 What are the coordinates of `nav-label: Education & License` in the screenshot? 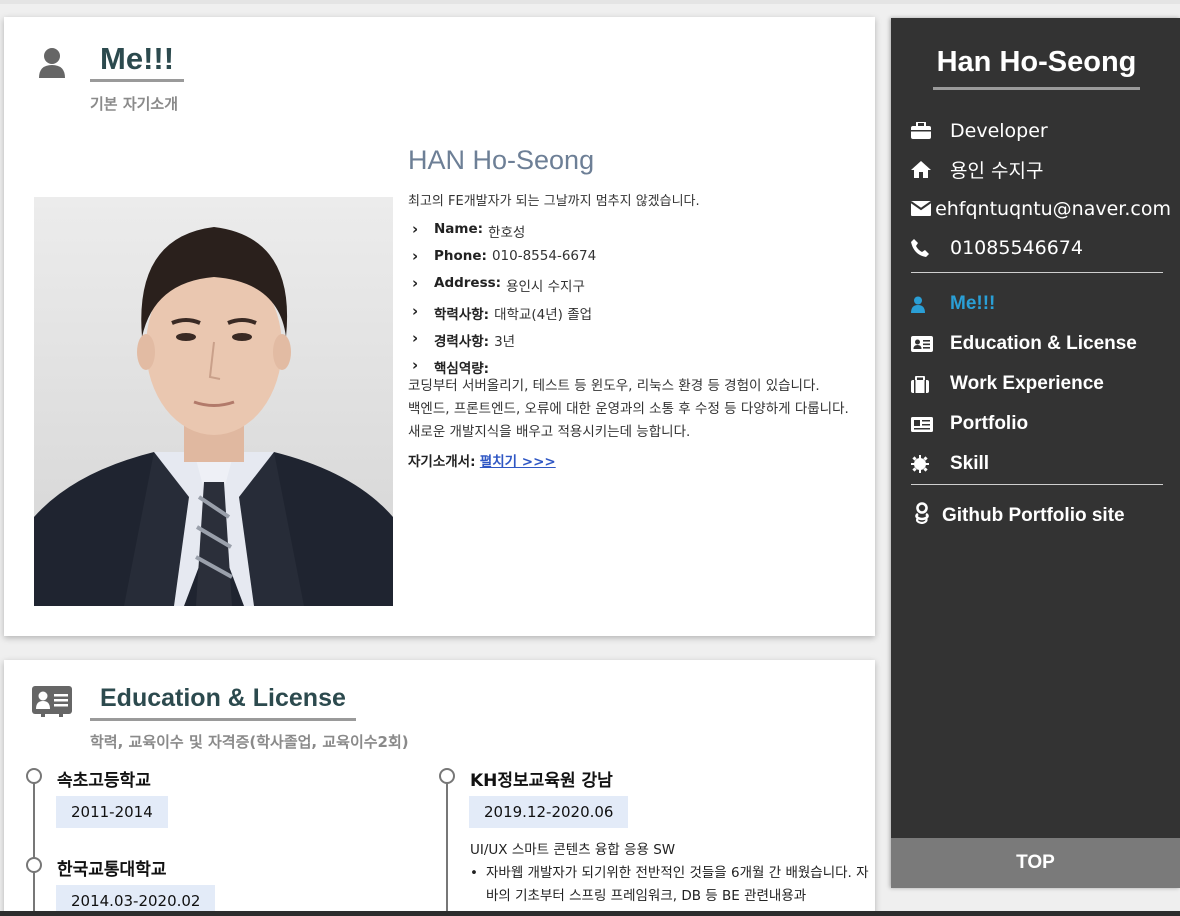 It's located at (1043, 343).